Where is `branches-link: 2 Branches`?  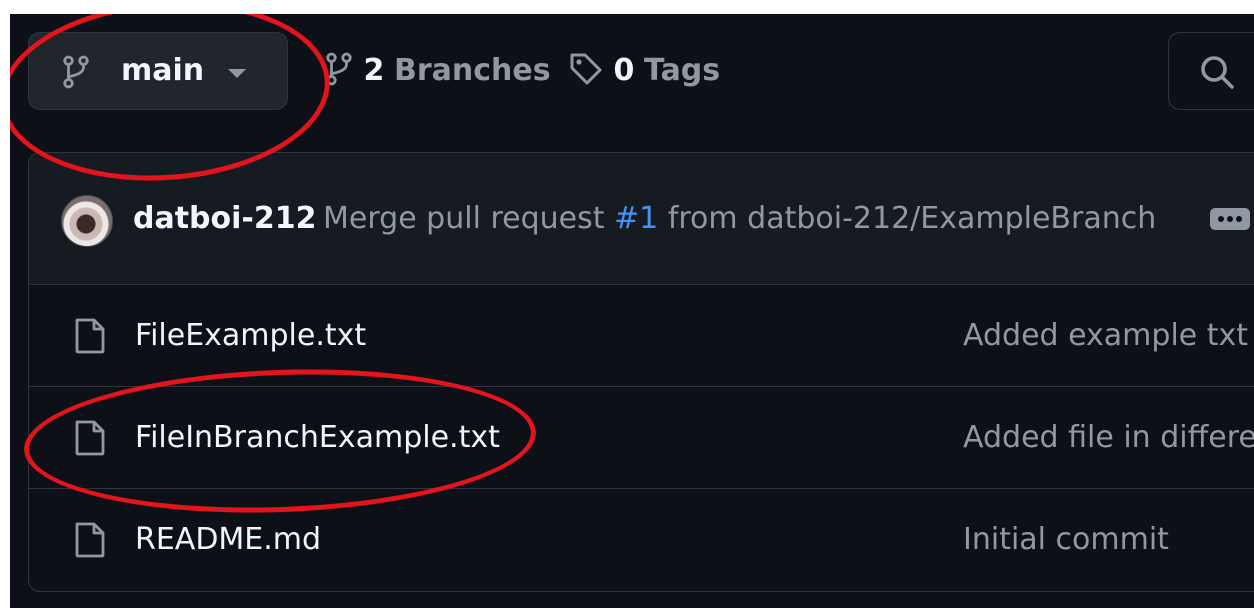 branches-link: 2 Branches is located at coordinates (437, 71).